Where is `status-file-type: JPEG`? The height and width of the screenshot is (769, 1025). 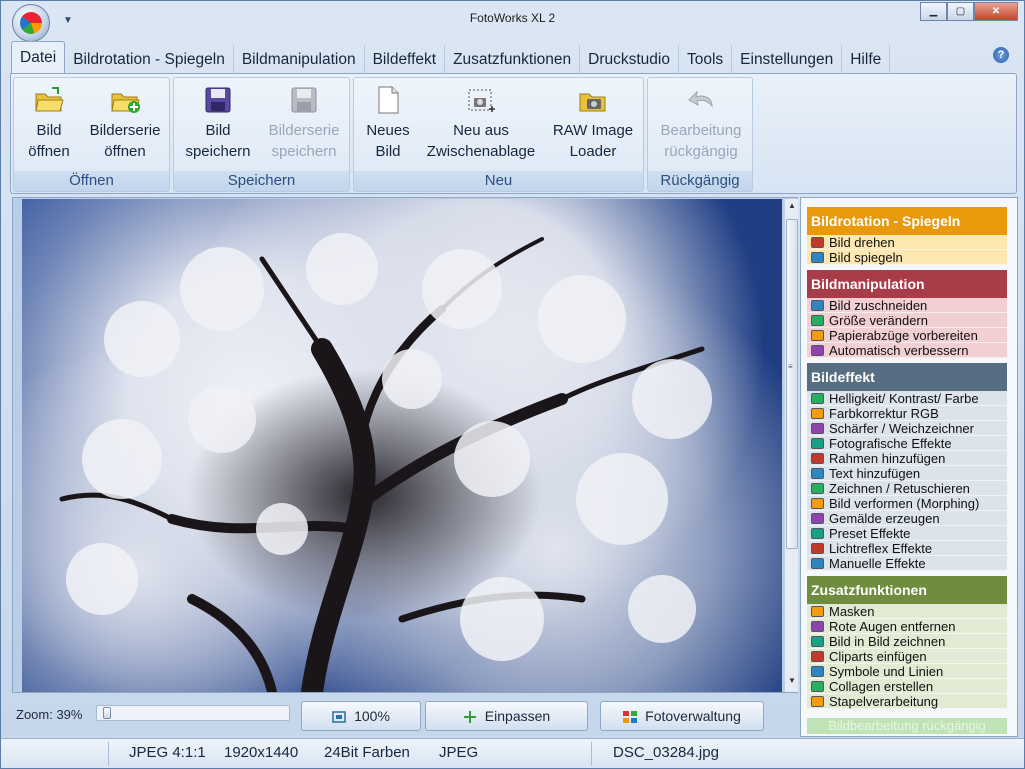
status-file-type: JPEG is located at coordinates (459, 752).